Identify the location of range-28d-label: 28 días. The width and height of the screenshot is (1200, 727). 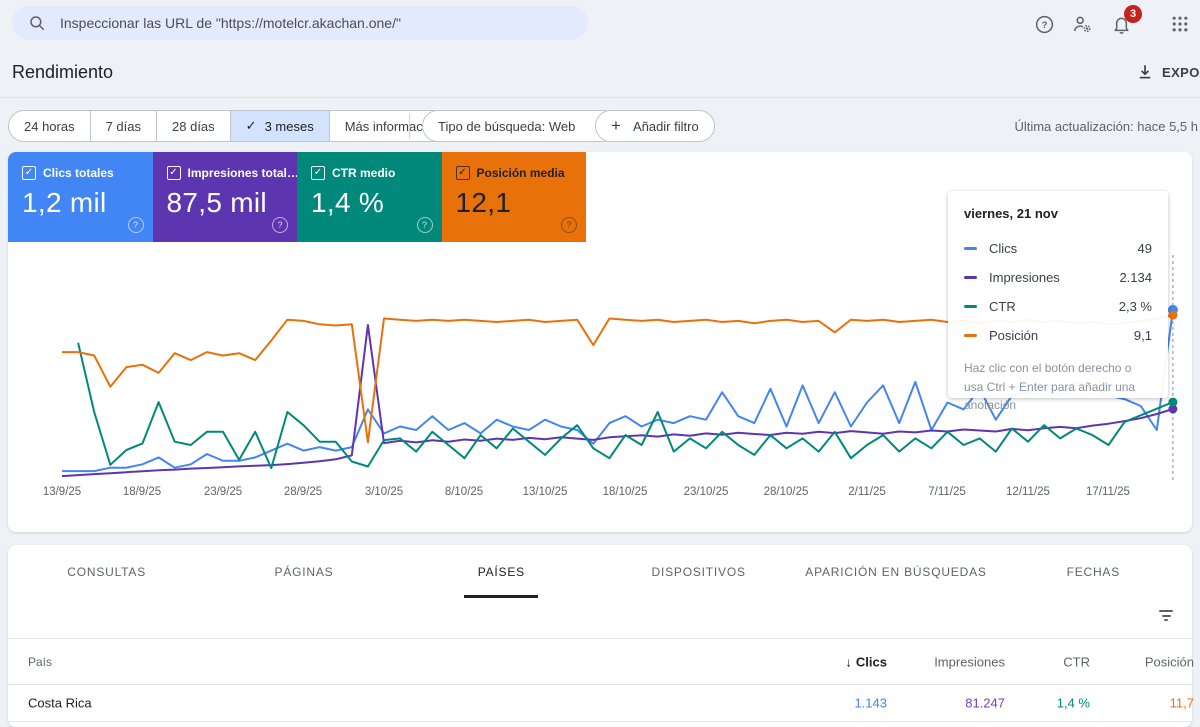
(193, 126).